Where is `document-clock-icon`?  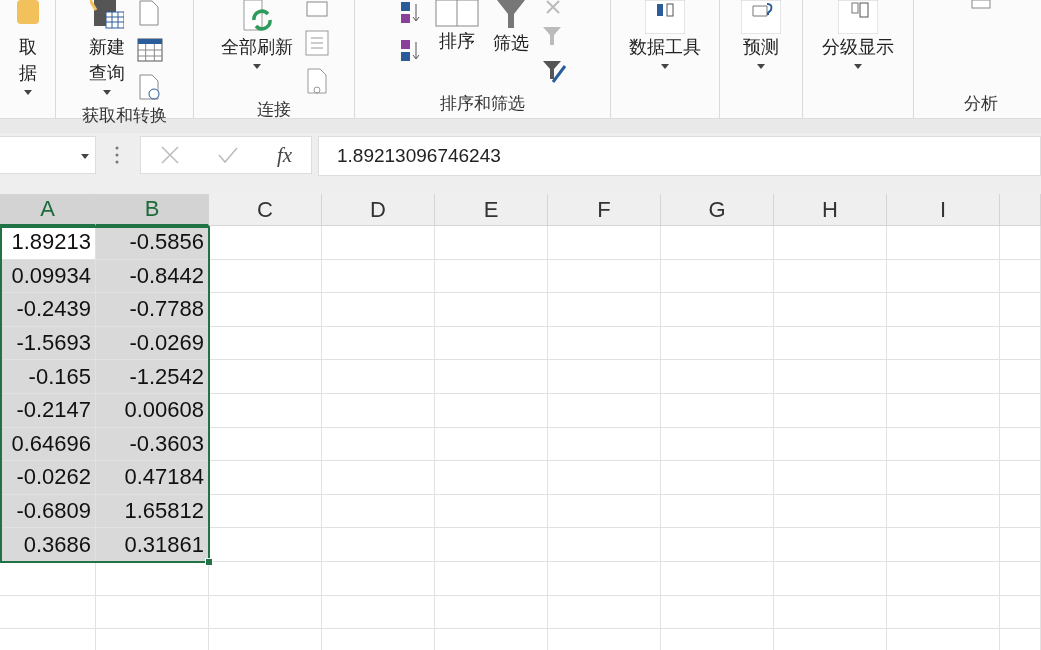 document-clock-icon is located at coordinates (148, 87).